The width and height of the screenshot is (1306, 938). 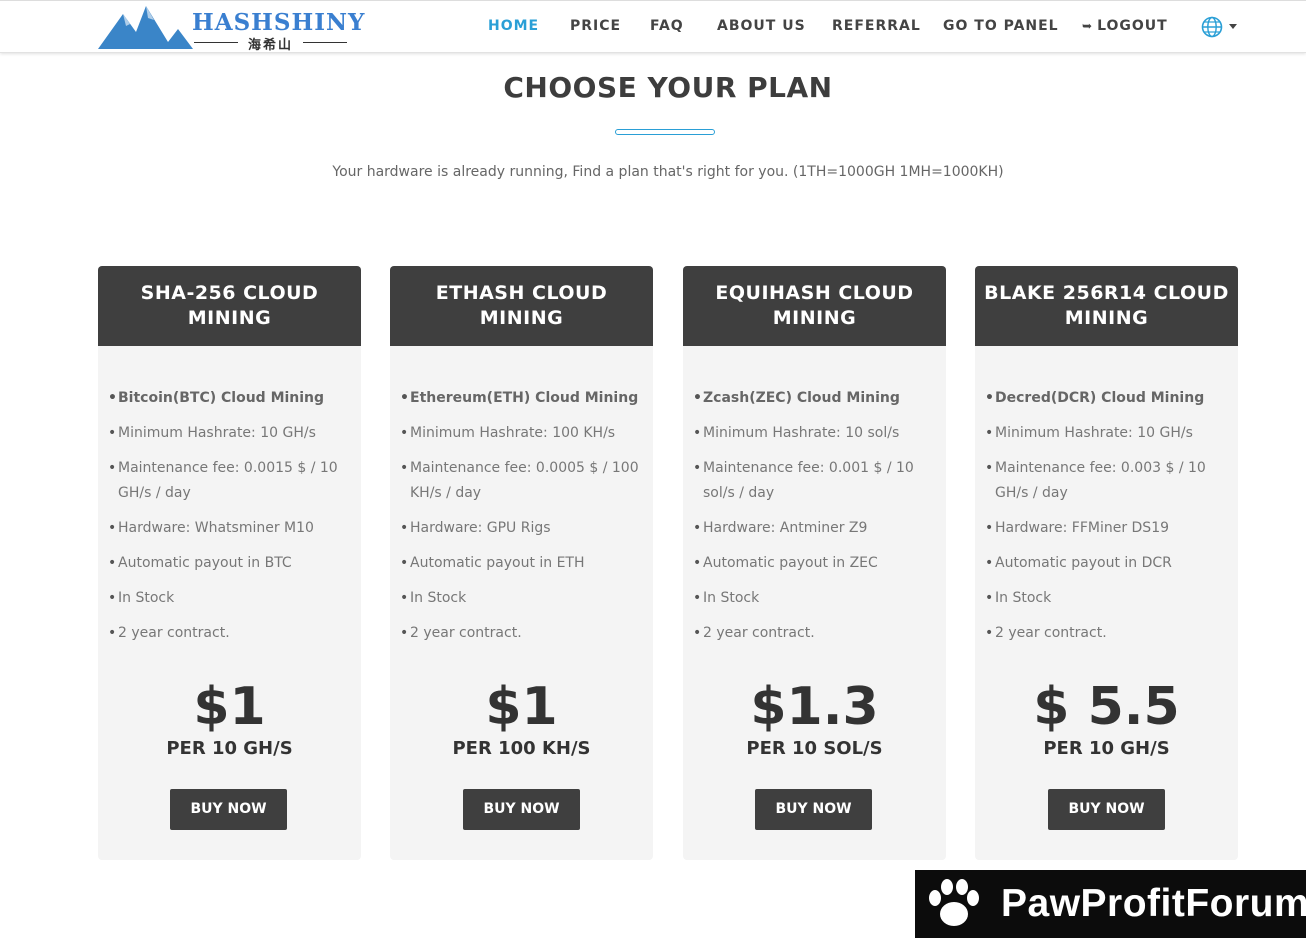 What do you see at coordinates (954, 902) in the screenshot?
I see `paw-icon` at bounding box center [954, 902].